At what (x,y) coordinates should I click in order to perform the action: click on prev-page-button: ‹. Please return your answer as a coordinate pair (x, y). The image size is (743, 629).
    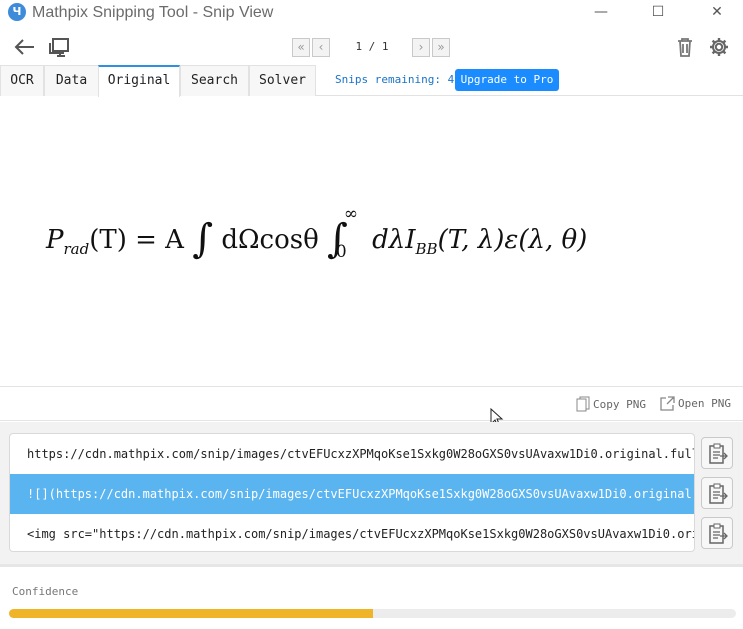
    Looking at the image, I should click on (321, 47).